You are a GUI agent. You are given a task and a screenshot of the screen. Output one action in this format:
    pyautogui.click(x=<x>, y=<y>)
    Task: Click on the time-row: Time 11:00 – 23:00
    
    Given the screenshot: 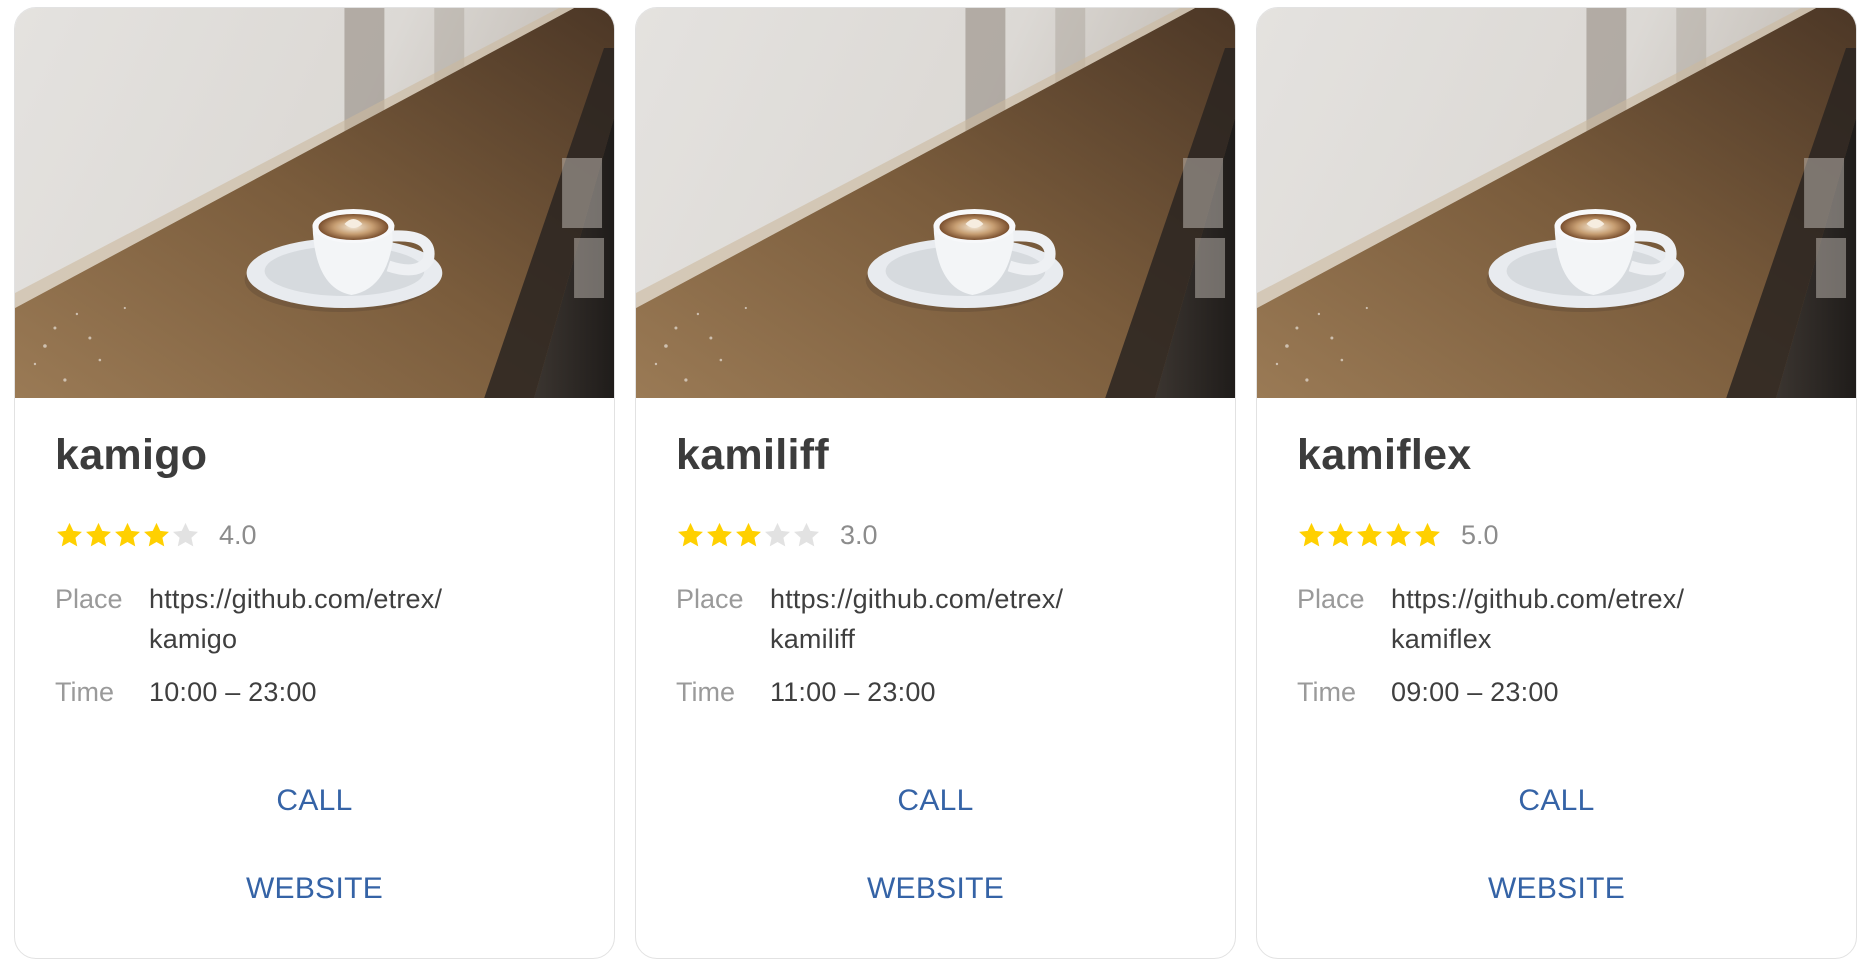 What is the action you would take?
    pyautogui.click(x=806, y=692)
    